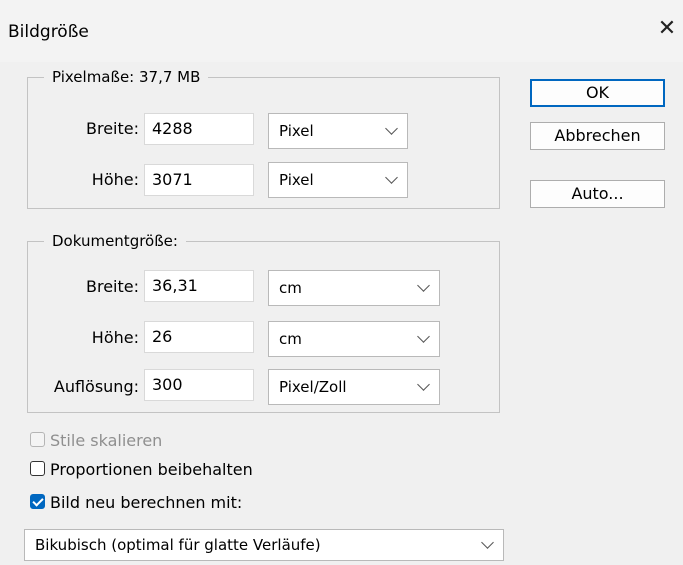  What do you see at coordinates (597, 136) in the screenshot?
I see `cancel-button: Abbrechen` at bounding box center [597, 136].